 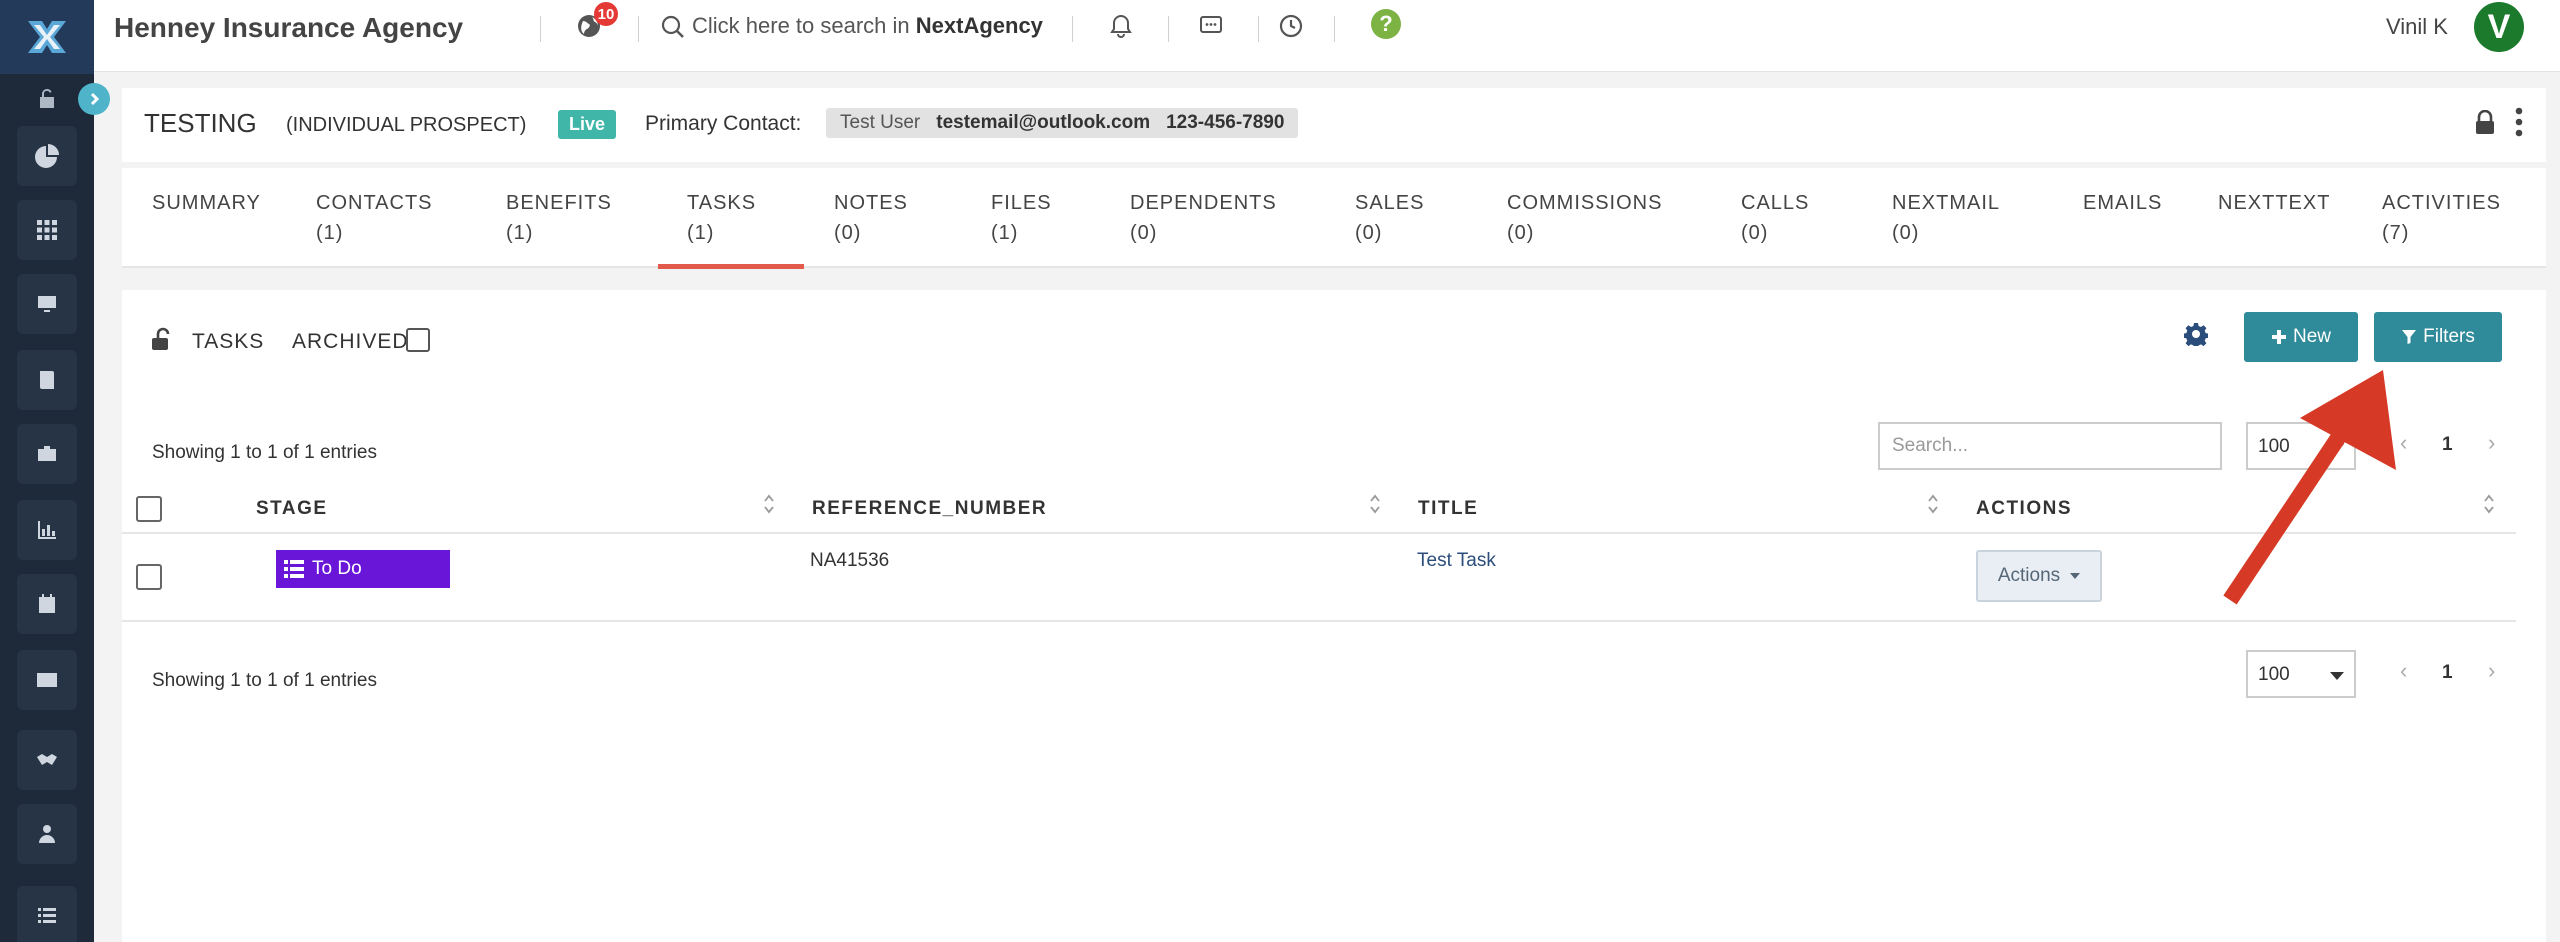 What do you see at coordinates (2050, 446) in the screenshot?
I see `table-search-input` at bounding box center [2050, 446].